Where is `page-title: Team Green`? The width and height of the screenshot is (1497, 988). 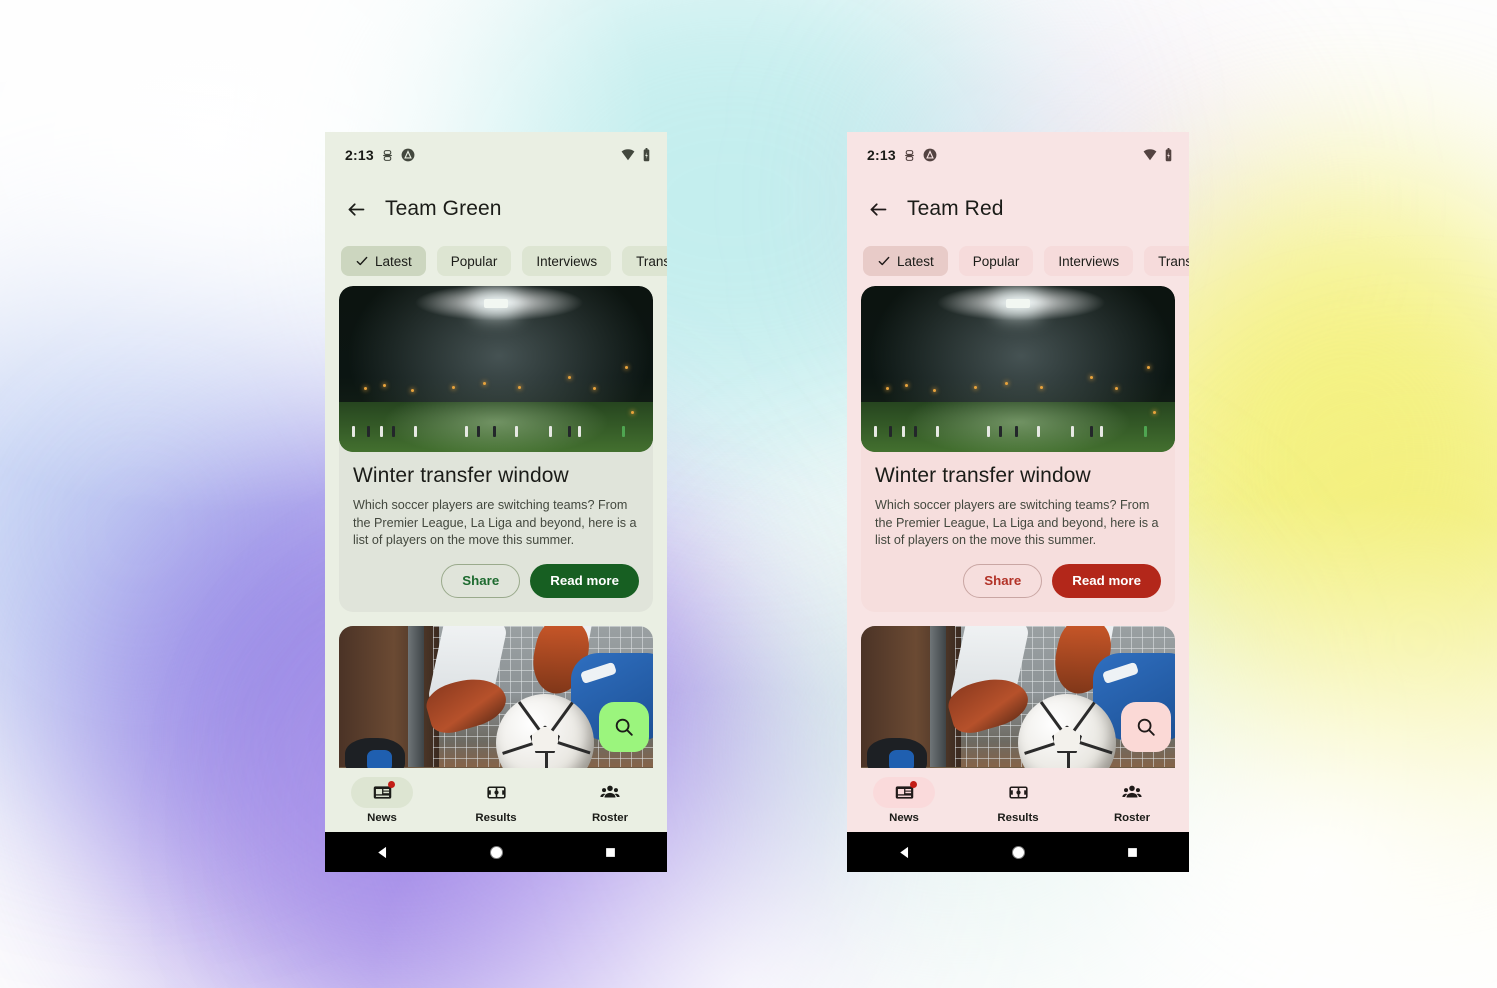
page-title: Team Green is located at coordinates (443, 208).